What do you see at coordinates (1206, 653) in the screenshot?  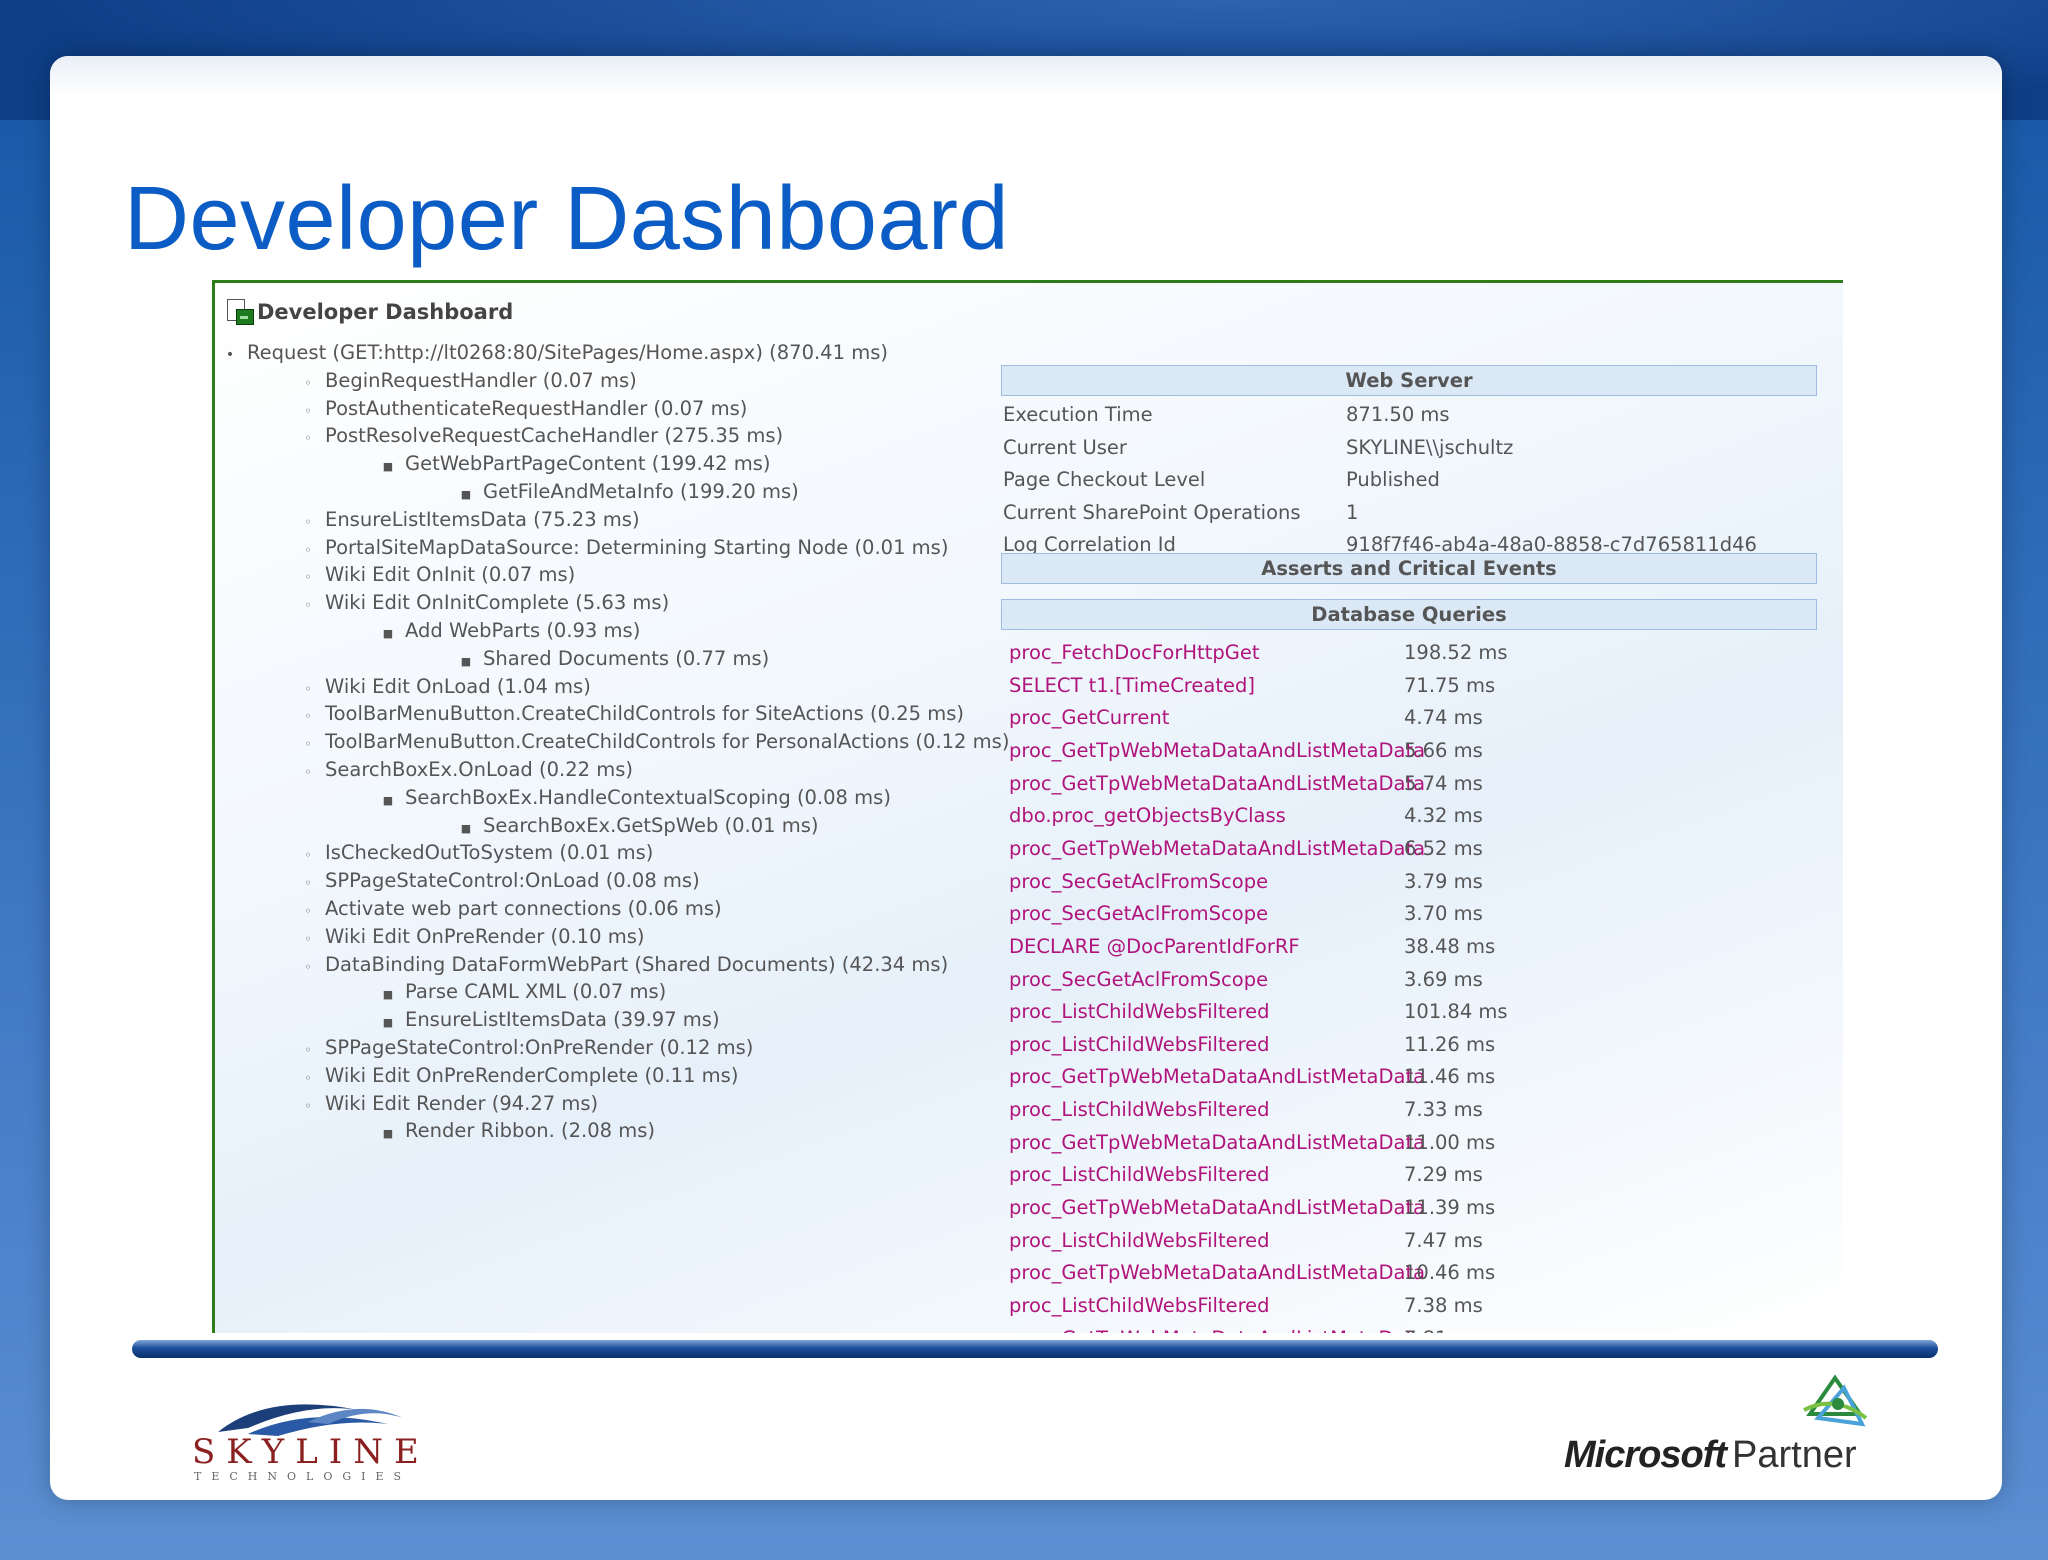 I see `db-query-link: proc_FetchDocForHttpGet` at bounding box center [1206, 653].